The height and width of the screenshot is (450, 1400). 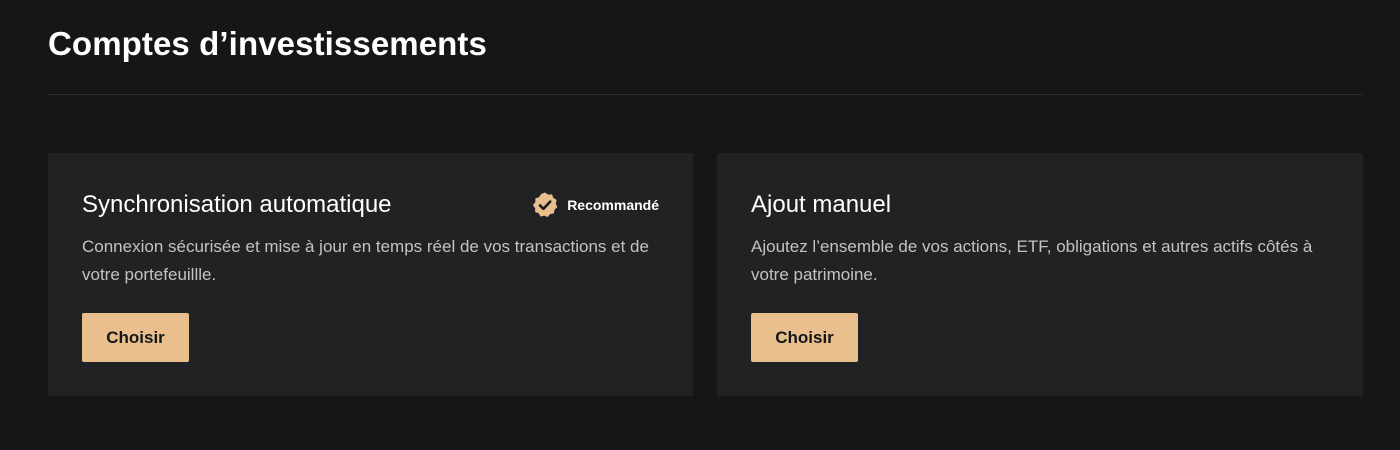 What do you see at coordinates (135, 337) in the screenshot?
I see `choose-automatic-sync-button: Choisir` at bounding box center [135, 337].